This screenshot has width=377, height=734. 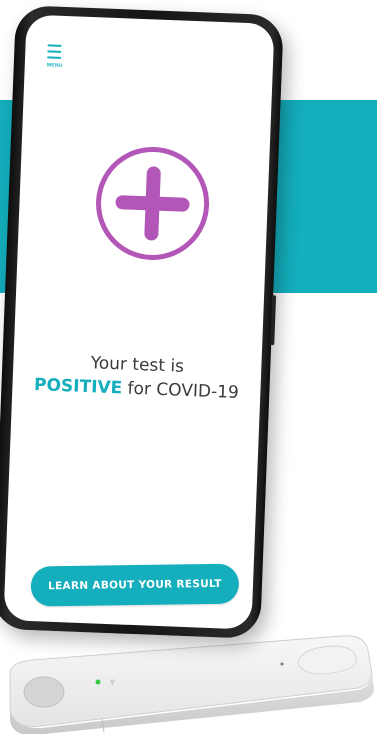 I want to click on result-message: Your test is POSITIVE for COVID-19, so click(x=137, y=376).